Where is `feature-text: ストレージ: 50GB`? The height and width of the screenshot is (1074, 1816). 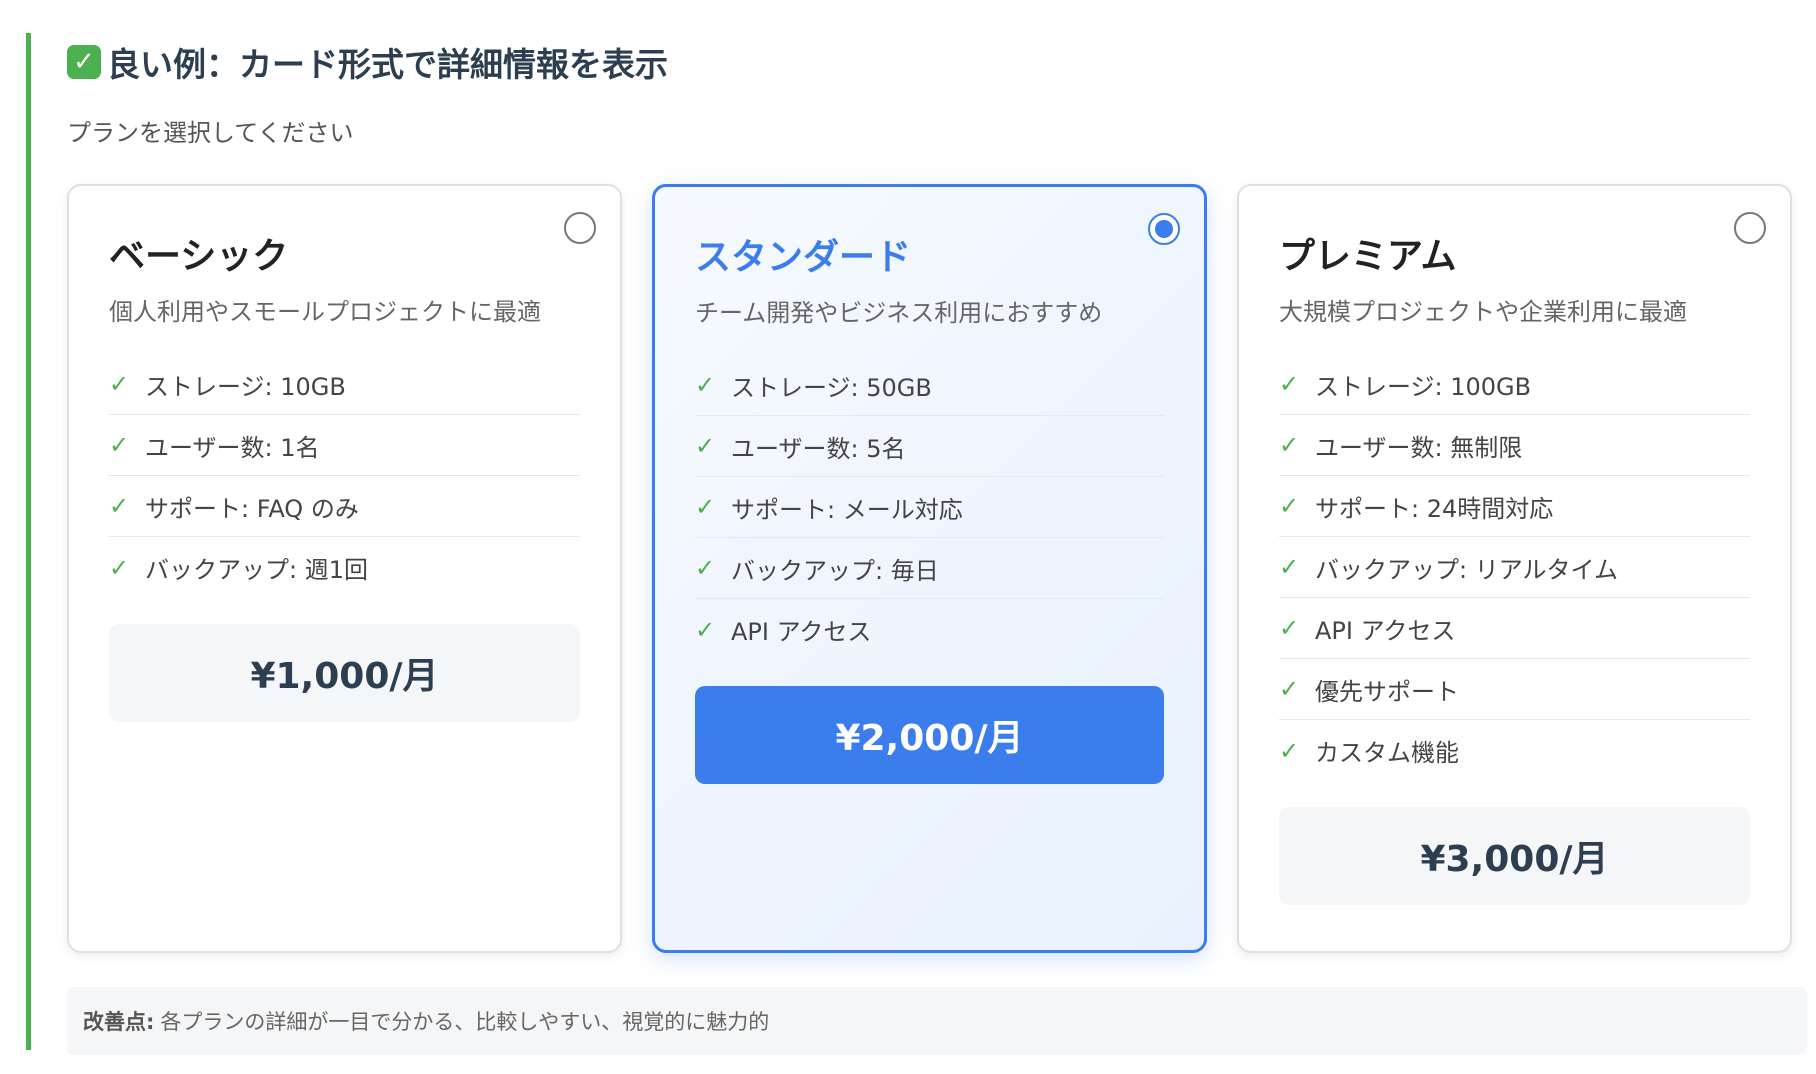 feature-text: ストレージ: 50GB is located at coordinates (831, 387).